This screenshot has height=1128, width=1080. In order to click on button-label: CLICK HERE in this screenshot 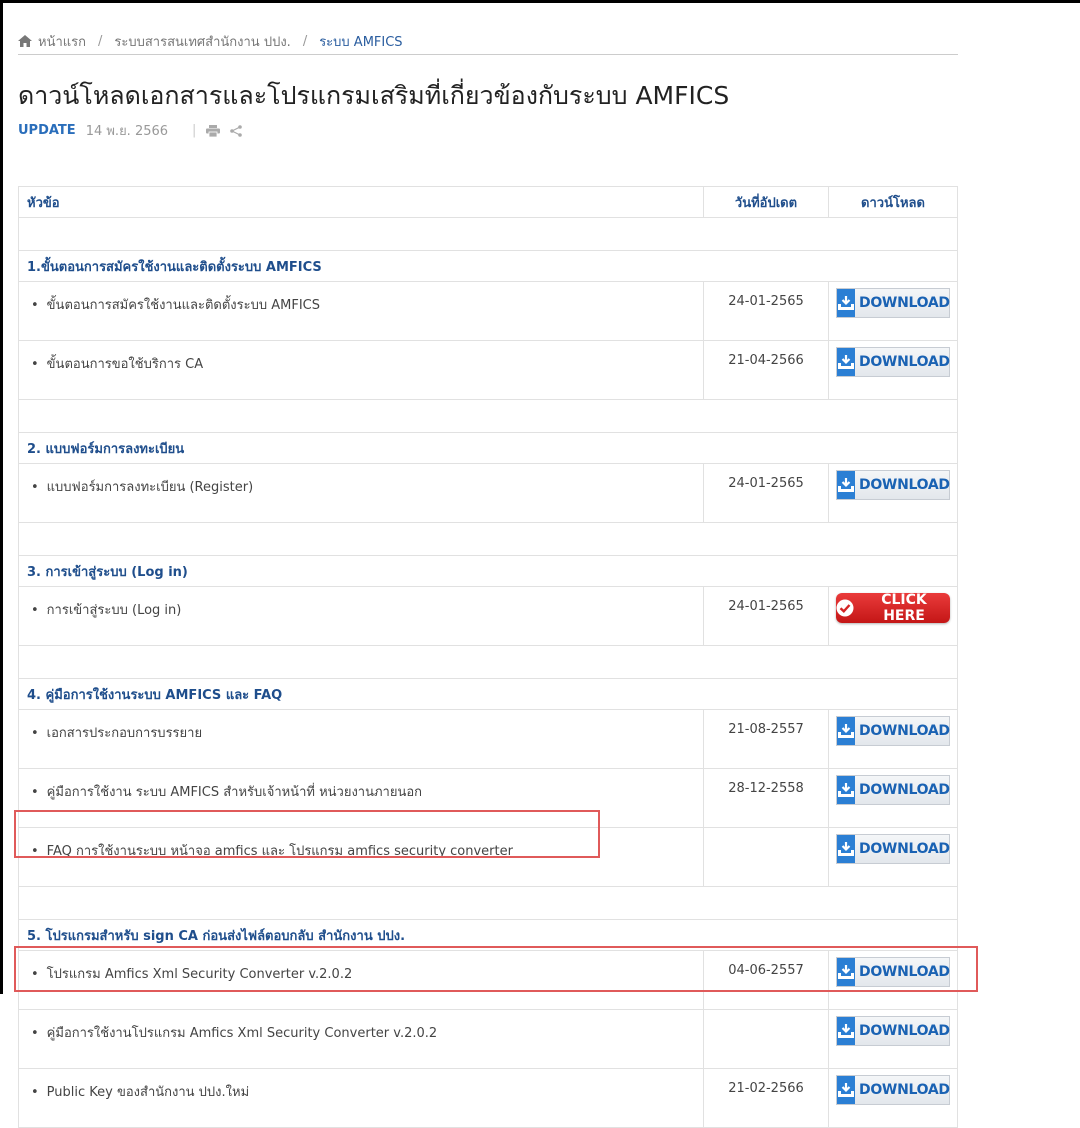, I will do `click(904, 608)`.